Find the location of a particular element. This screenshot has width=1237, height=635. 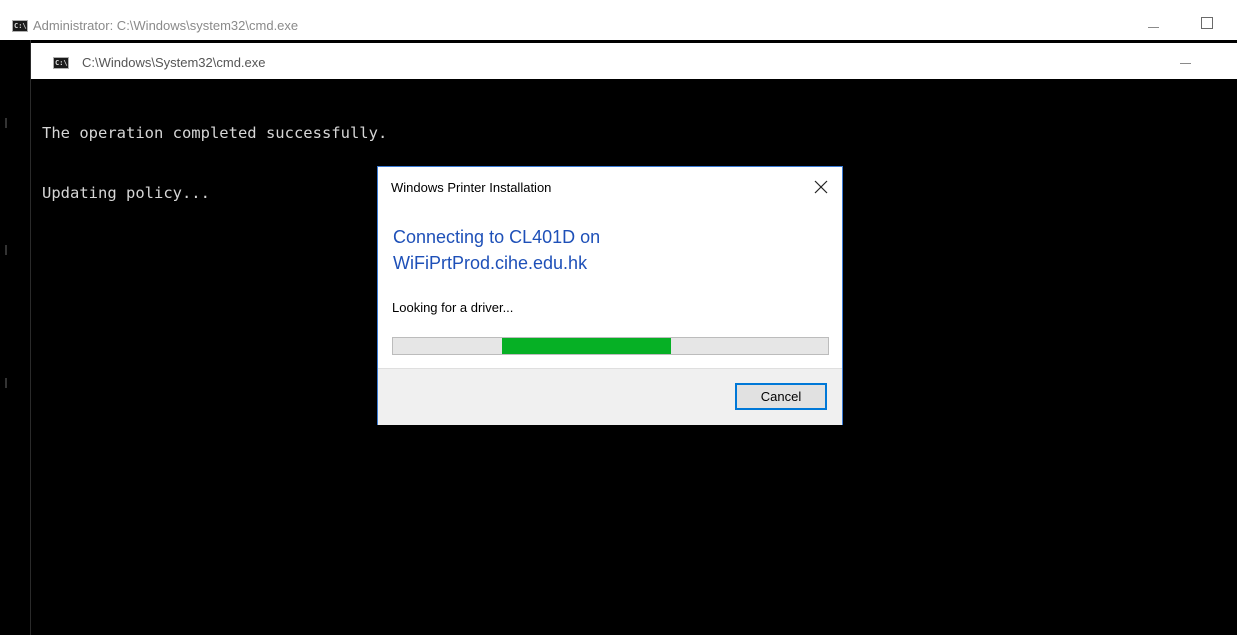

maximize-button is located at coordinates (1209, 20).